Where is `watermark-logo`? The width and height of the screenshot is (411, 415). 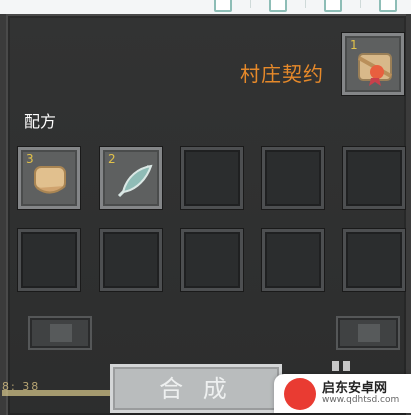 watermark-logo is located at coordinates (300, 394).